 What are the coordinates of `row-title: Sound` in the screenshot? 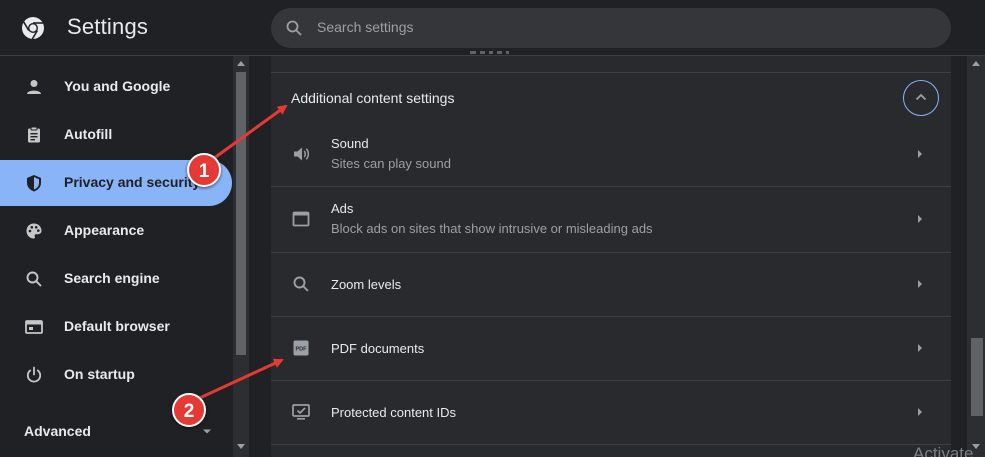 It's located at (350, 143).